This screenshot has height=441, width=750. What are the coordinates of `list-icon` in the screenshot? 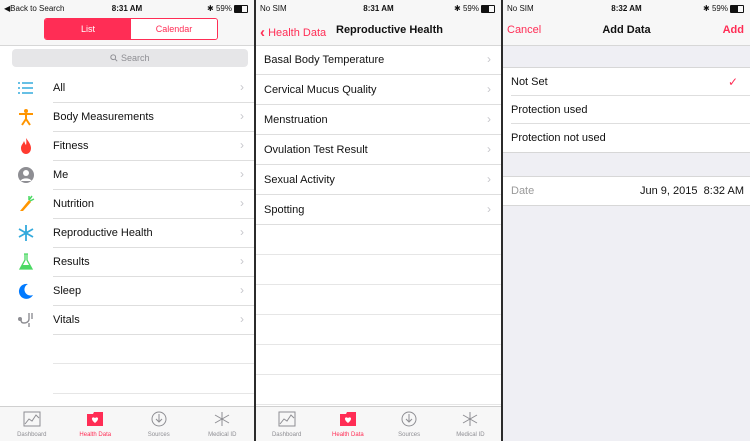 It's located at (25, 88).